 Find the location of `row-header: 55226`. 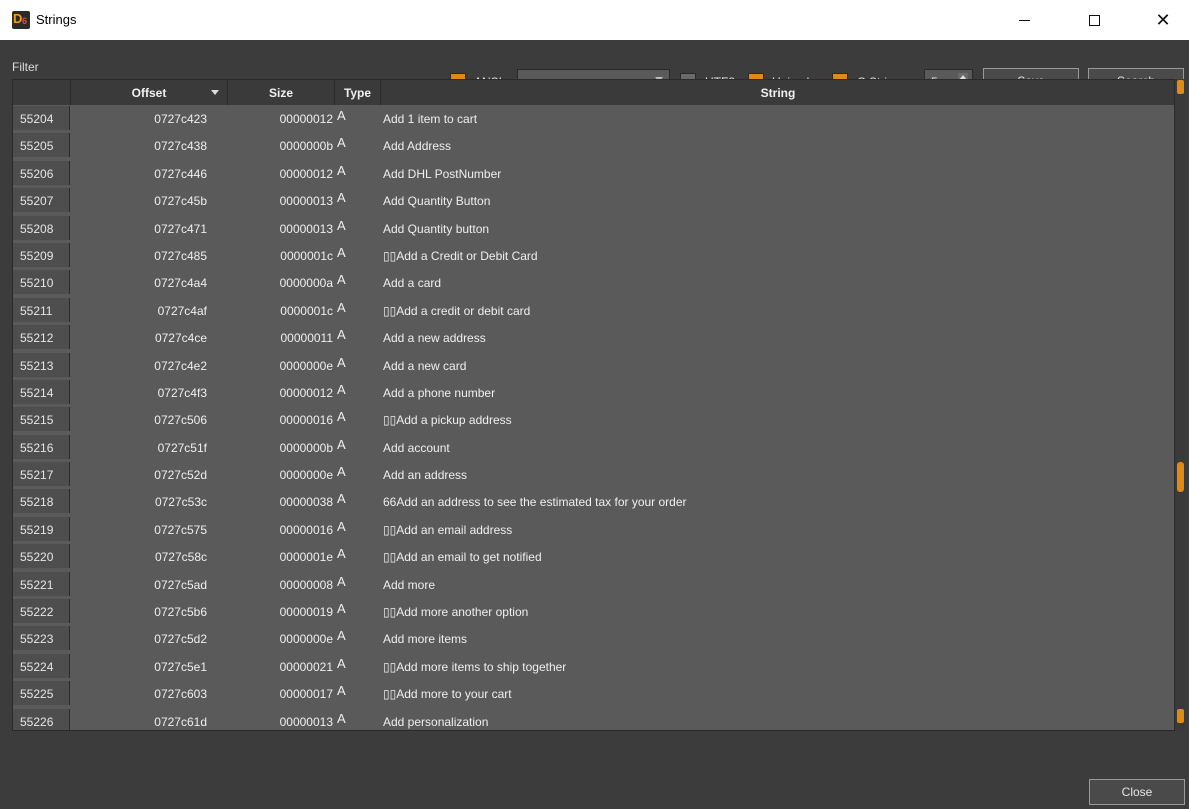

row-header: 55226 is located at coordinates (41, 719).